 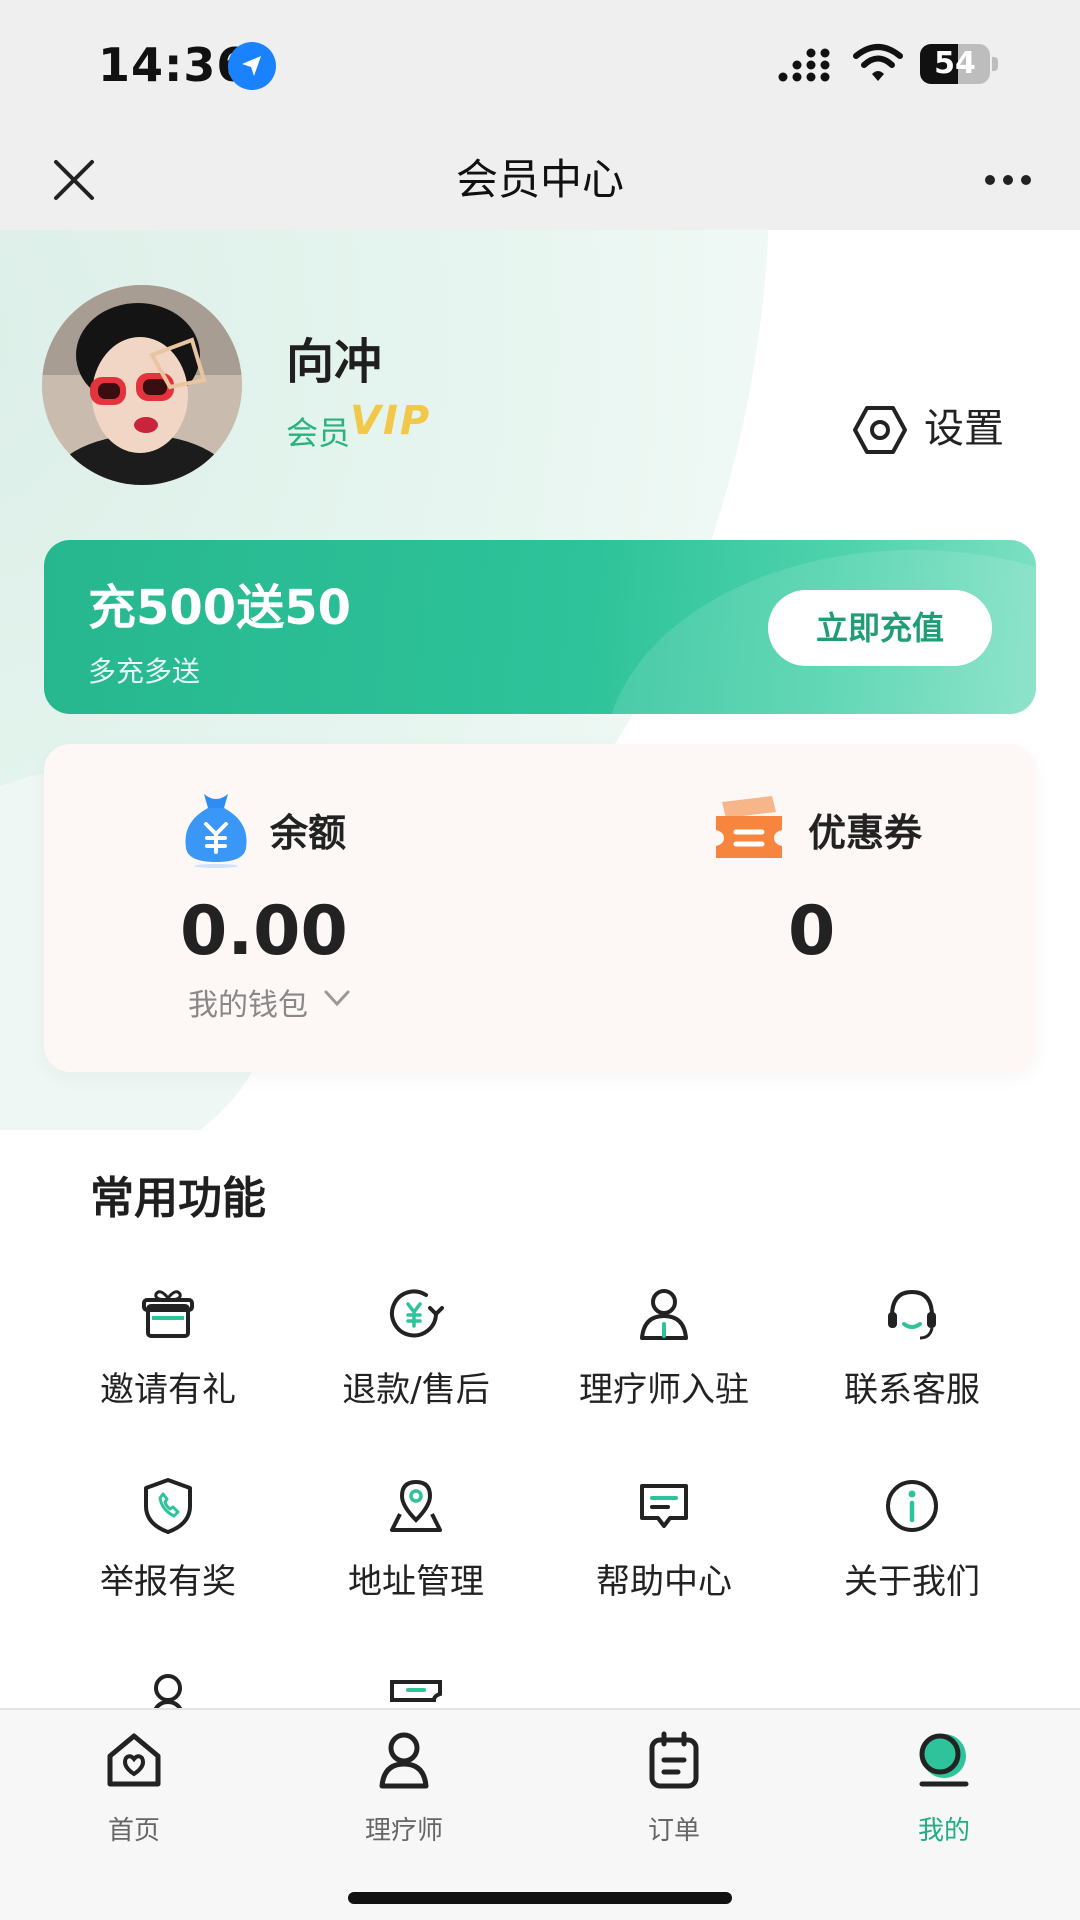 I want to click on tab-home-label: 首页, so click(x=133, y=1831).